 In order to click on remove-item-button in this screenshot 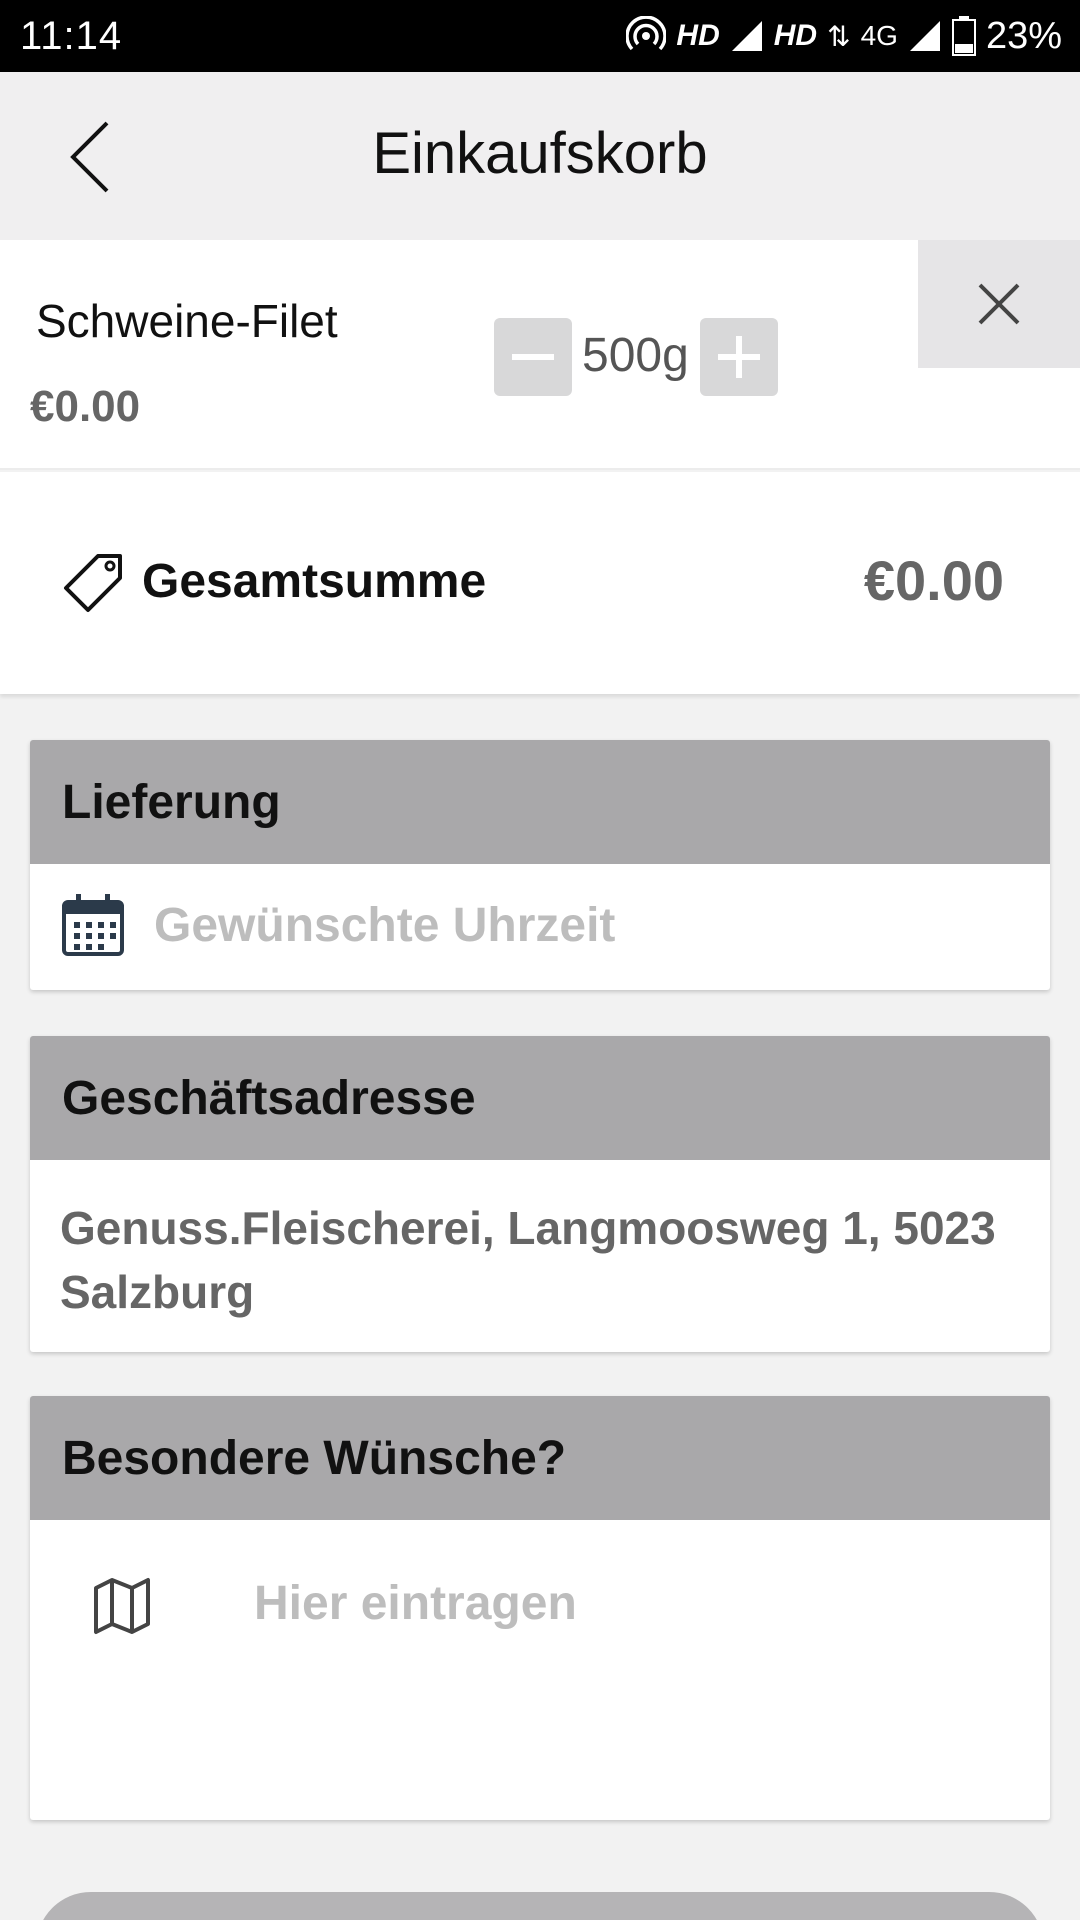, I will do `click(999, 304)`.